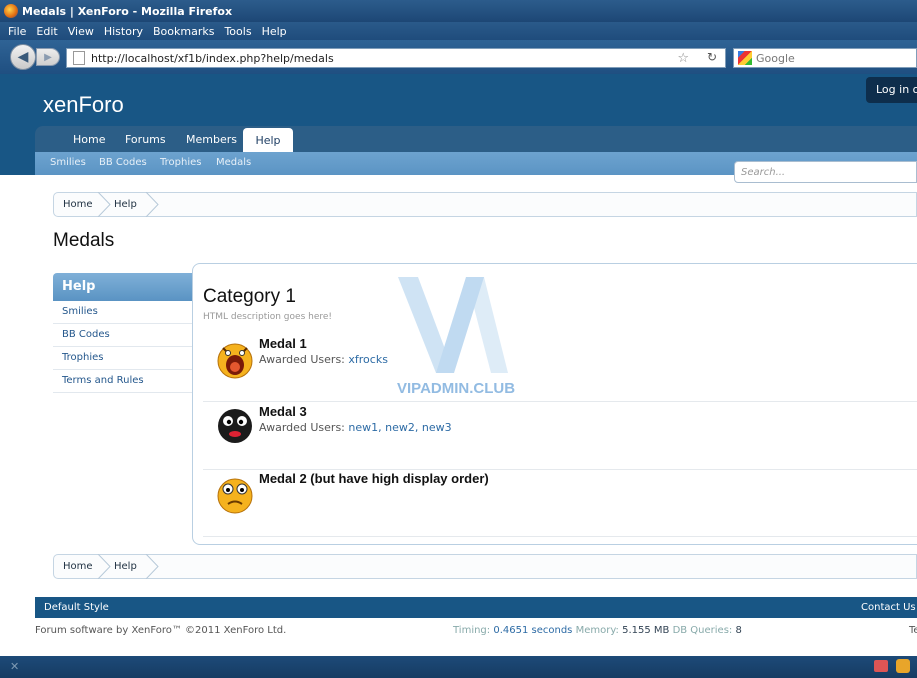 This screenshot has height=678, width=917. I want to click on category-description: HTML description goes here!, so click(268, 317).